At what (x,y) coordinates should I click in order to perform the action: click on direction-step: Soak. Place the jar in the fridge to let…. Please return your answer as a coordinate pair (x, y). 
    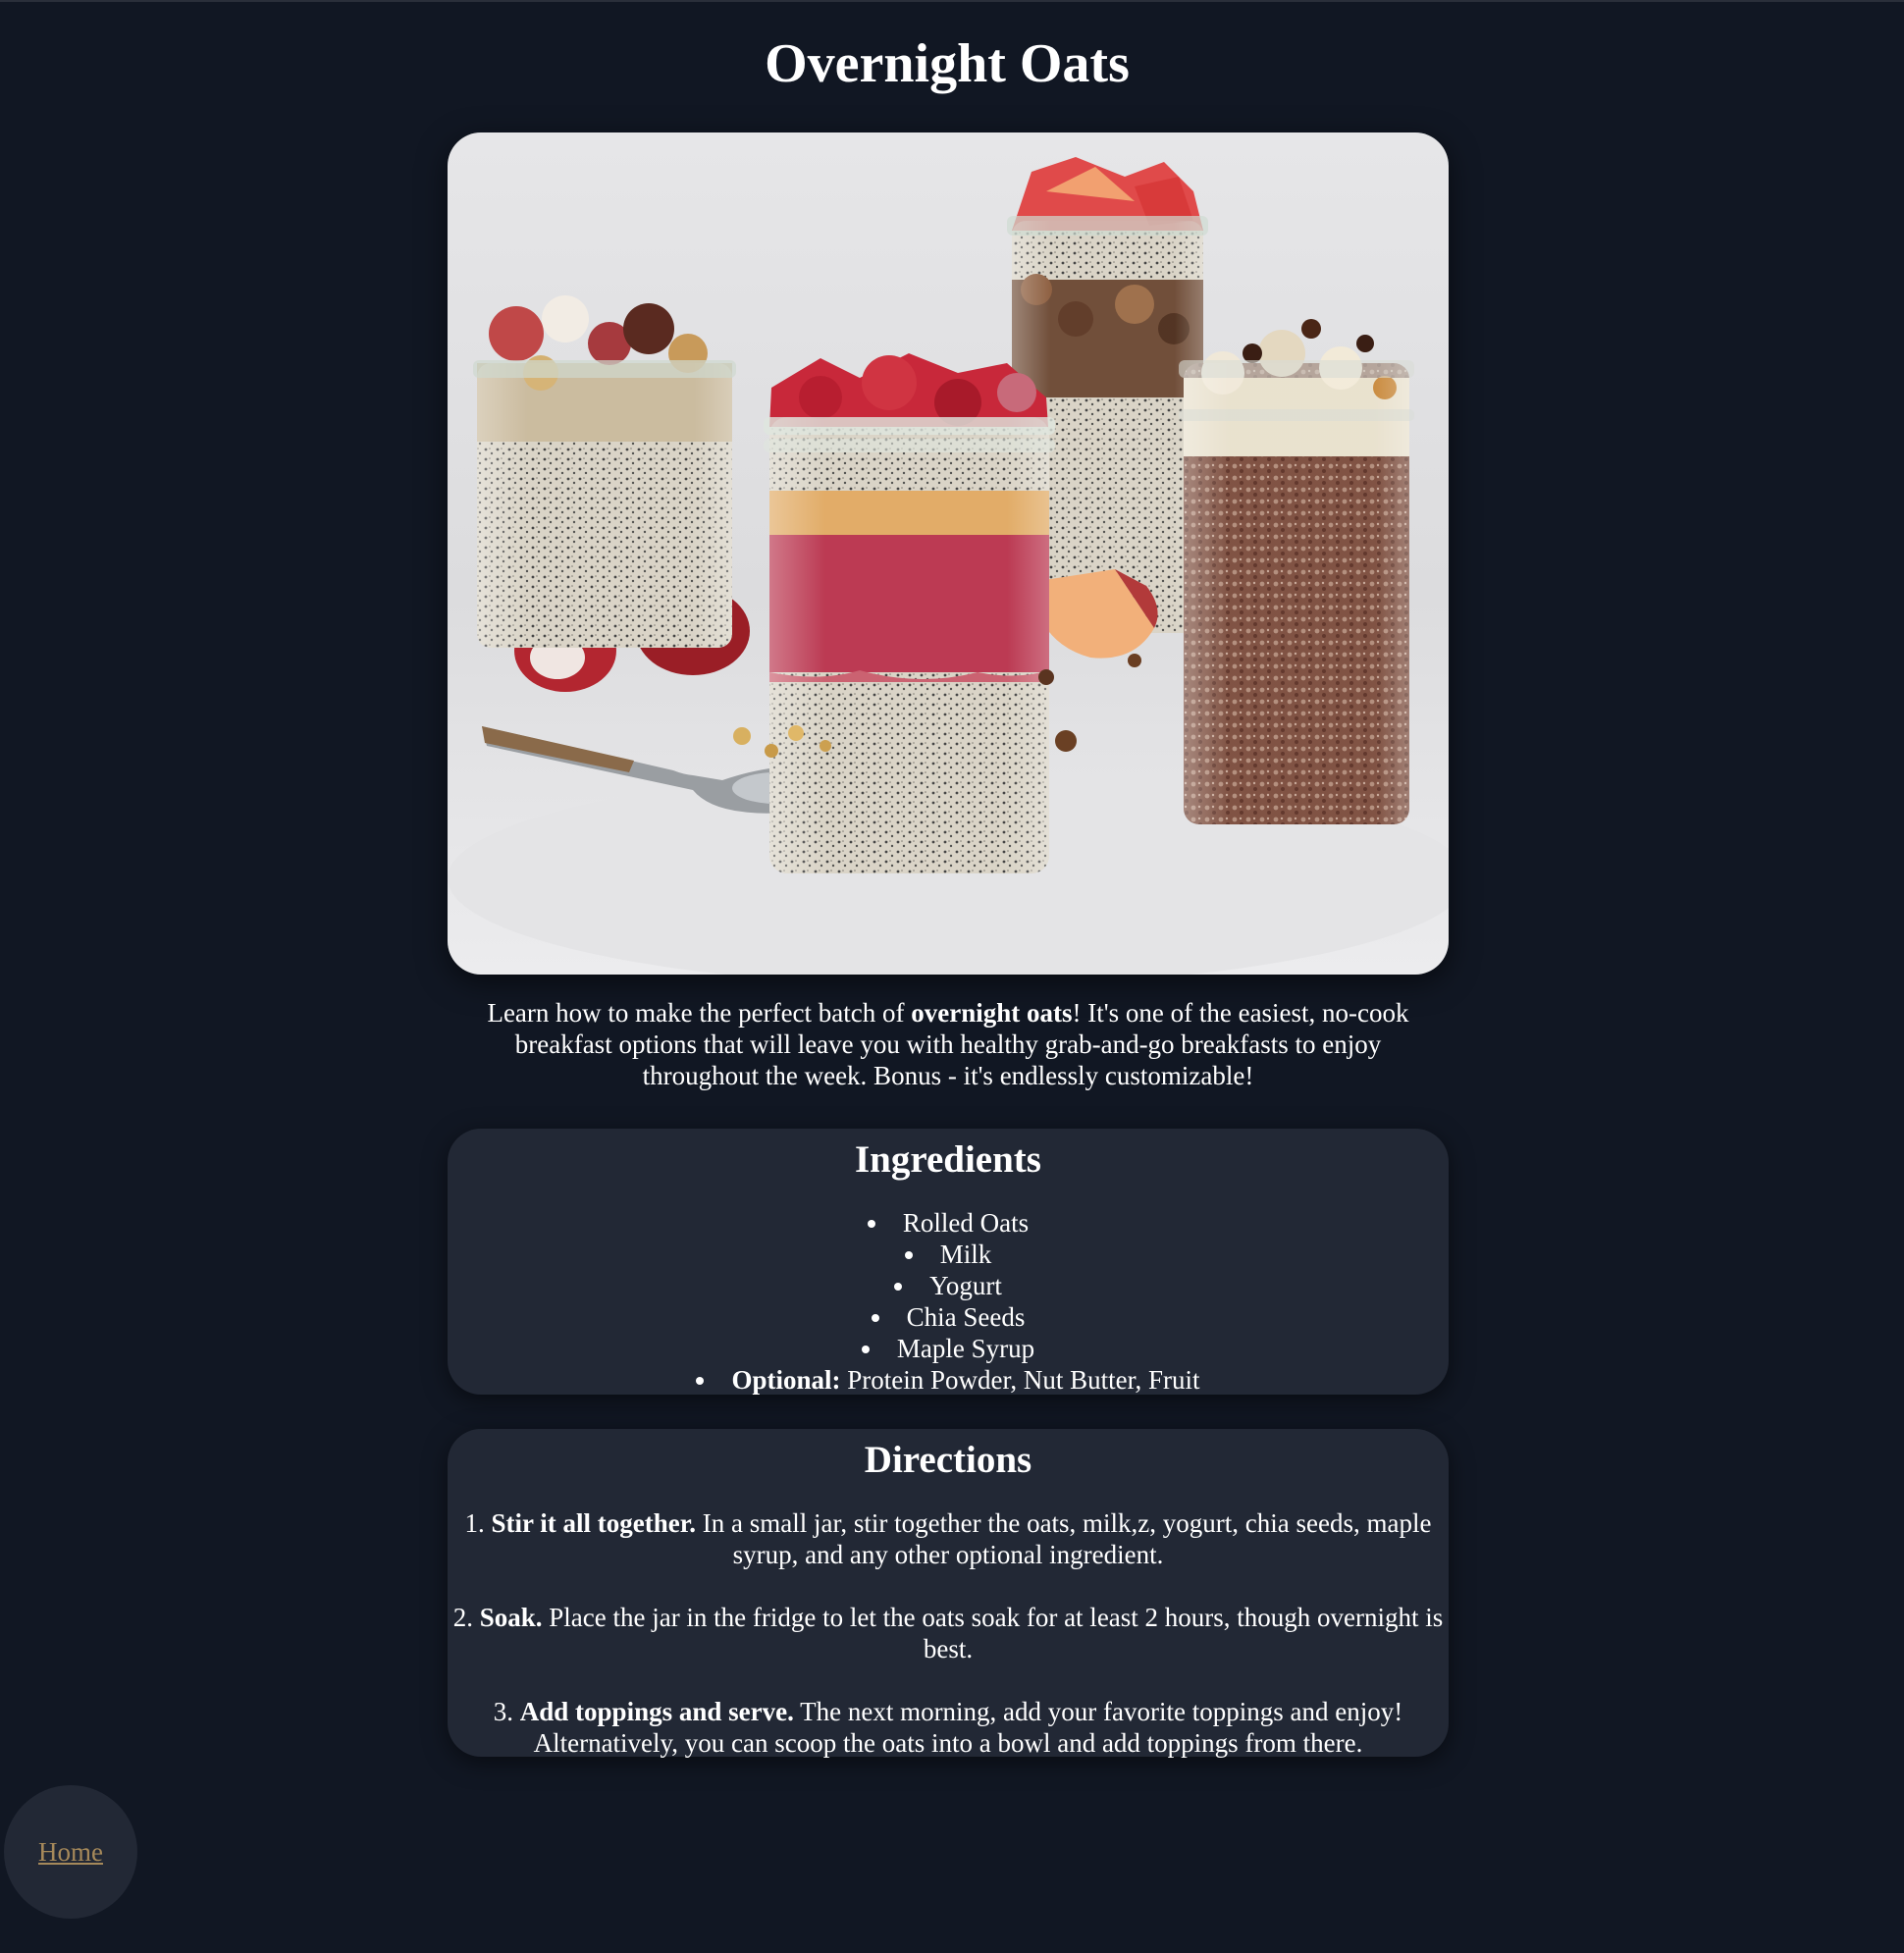
    Looking at the image, I should click on (948, 1633).